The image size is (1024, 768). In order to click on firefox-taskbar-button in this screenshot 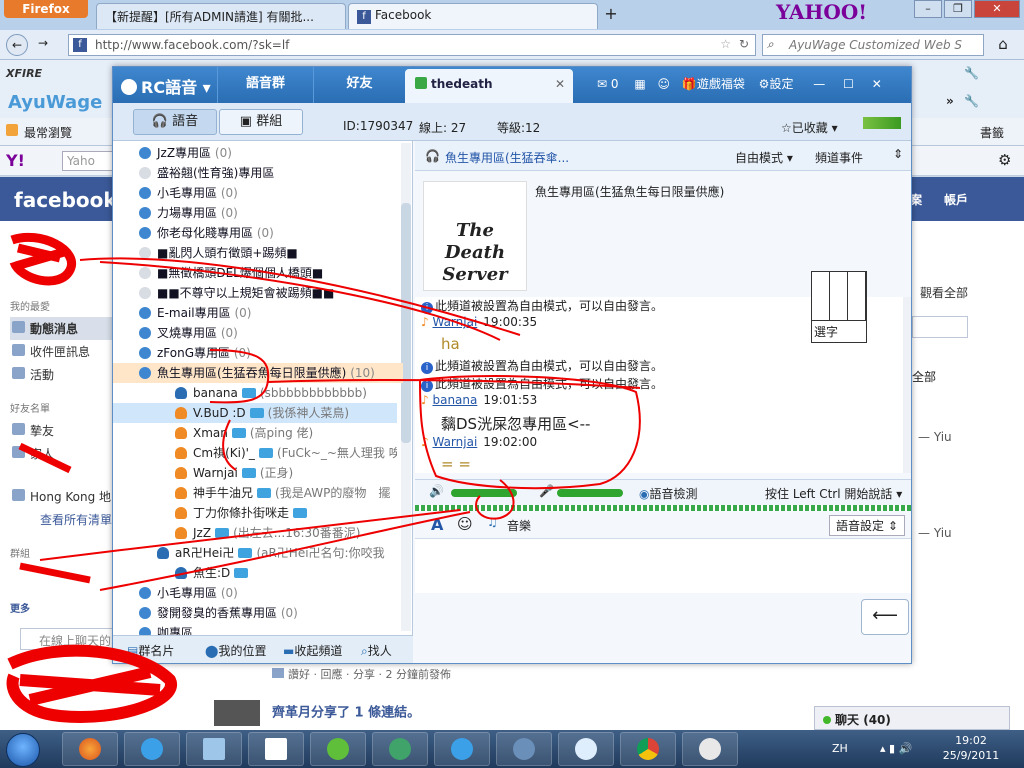, I will do `click(90, 749)`.